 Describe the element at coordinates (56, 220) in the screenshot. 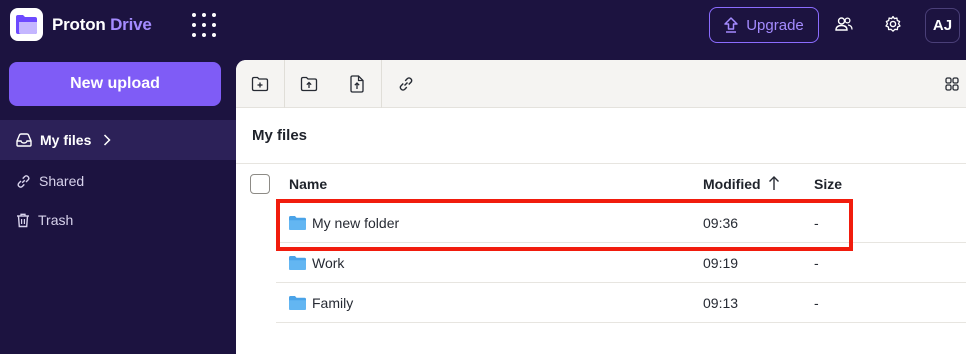

I see `sidebar-item-label: Trash` at that location.